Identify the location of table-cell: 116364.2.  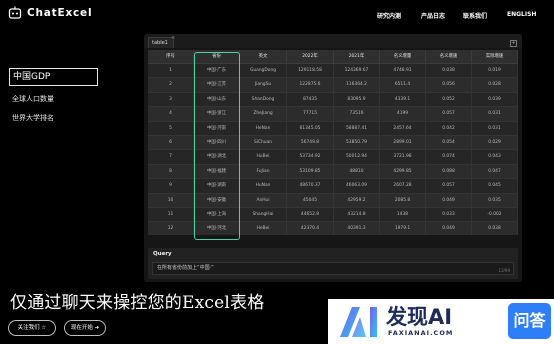
(357, 85).